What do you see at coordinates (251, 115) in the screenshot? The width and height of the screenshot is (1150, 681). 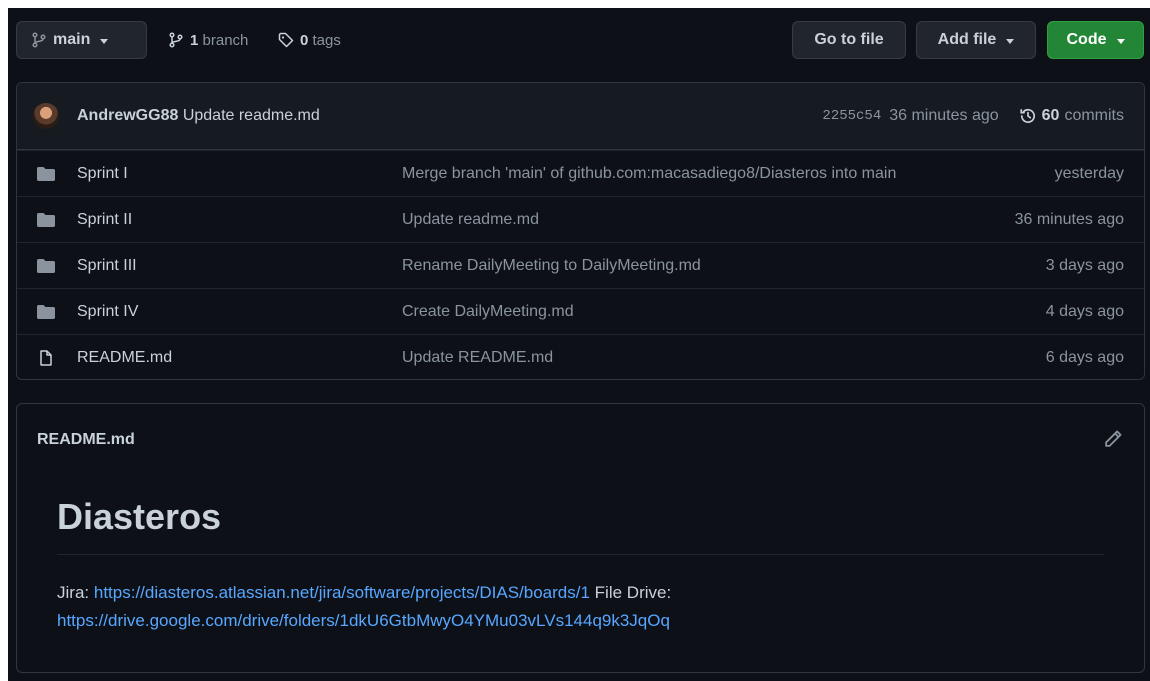 I see `commit-message: Update readme.md` at bounding box center [251, 115].